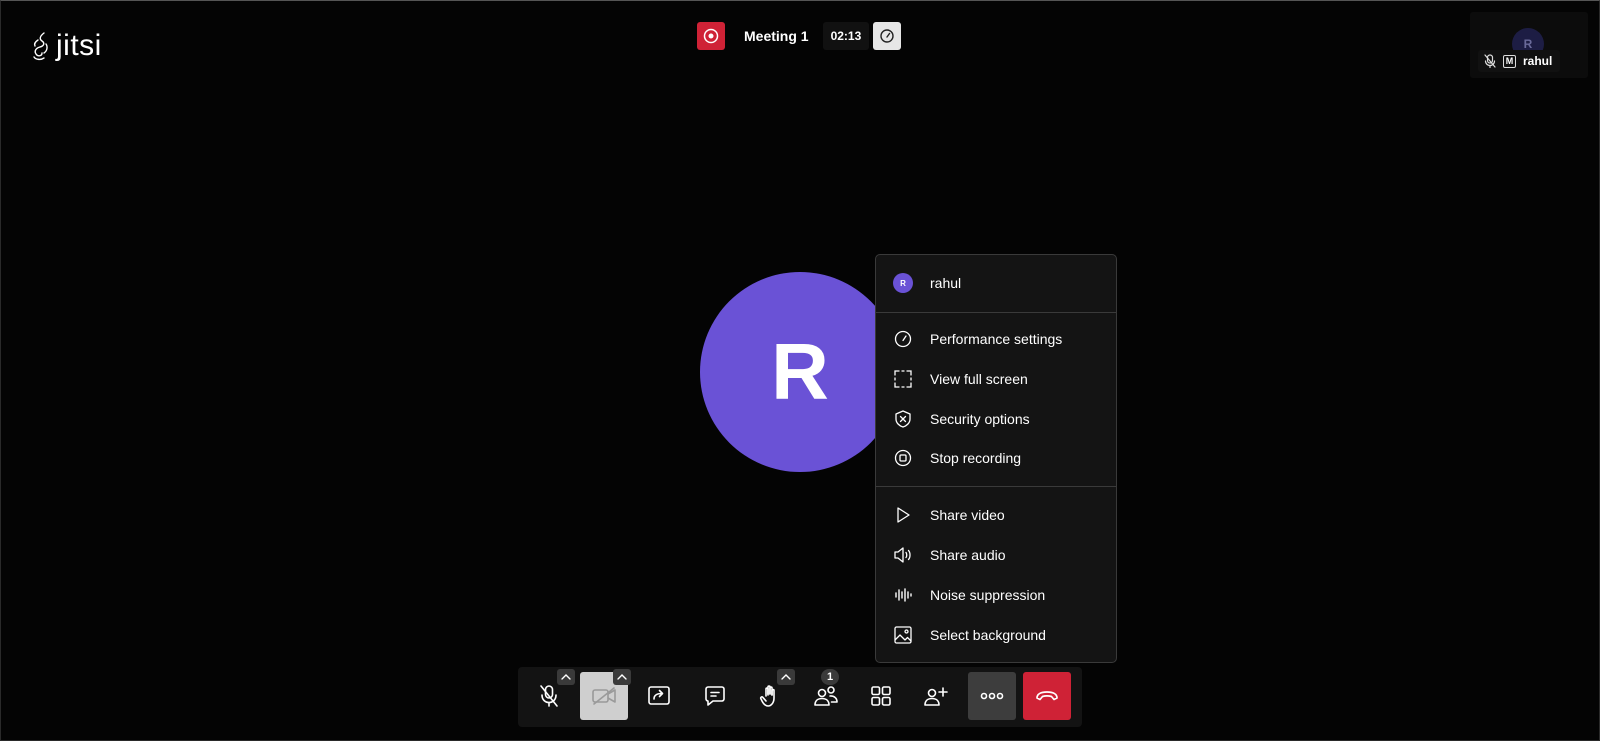 The width and height of the screenshot is (1600, 741). I want to click on moderator-badge: M, so click(1509, 61).